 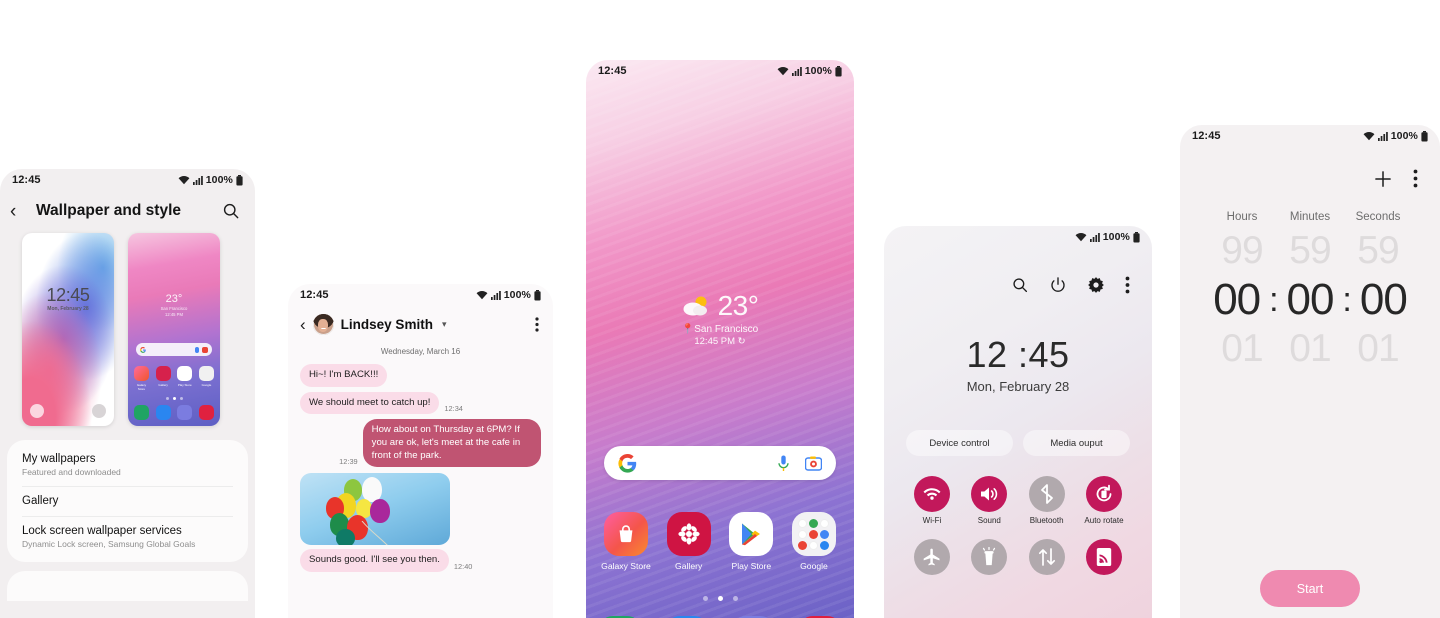 What do you see at coordinates (689, 541) in the screenshot?
I see `app-gallery: Gallery` at bounding box center [689, 541].